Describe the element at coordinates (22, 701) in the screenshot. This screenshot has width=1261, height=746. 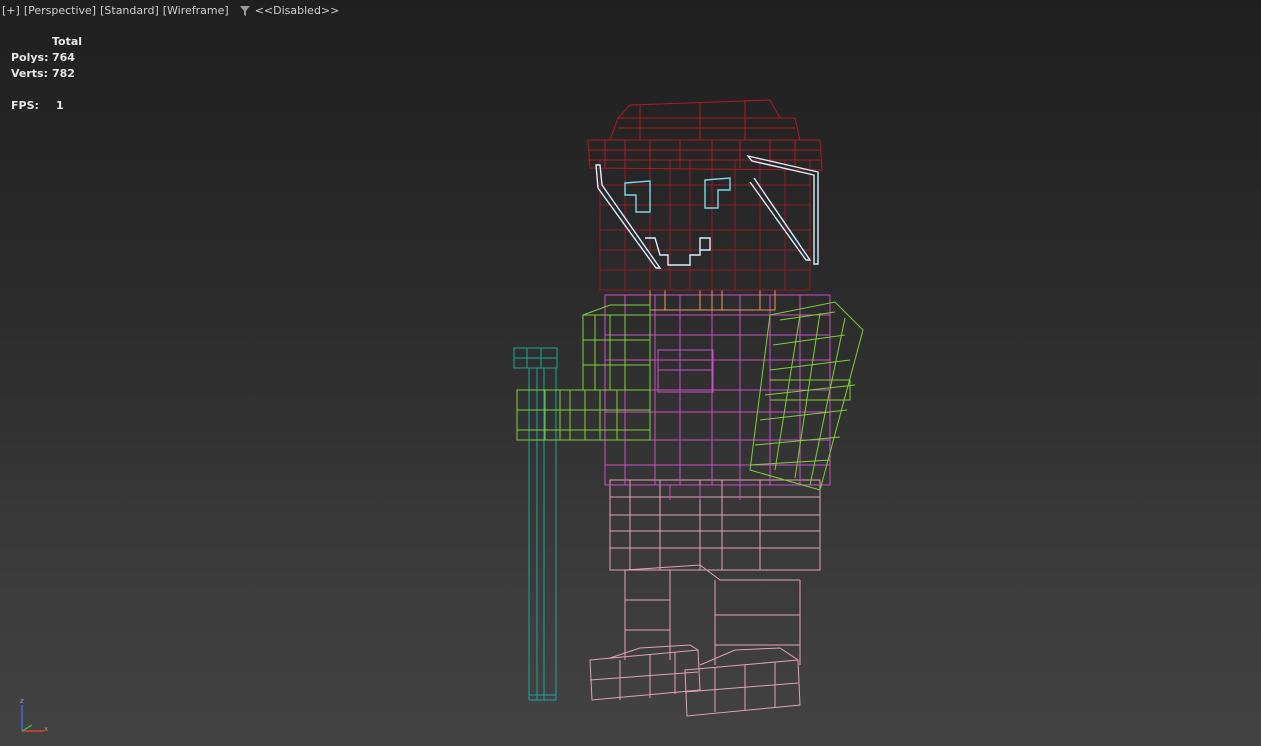
I see `axis-z-label: z` at that location.